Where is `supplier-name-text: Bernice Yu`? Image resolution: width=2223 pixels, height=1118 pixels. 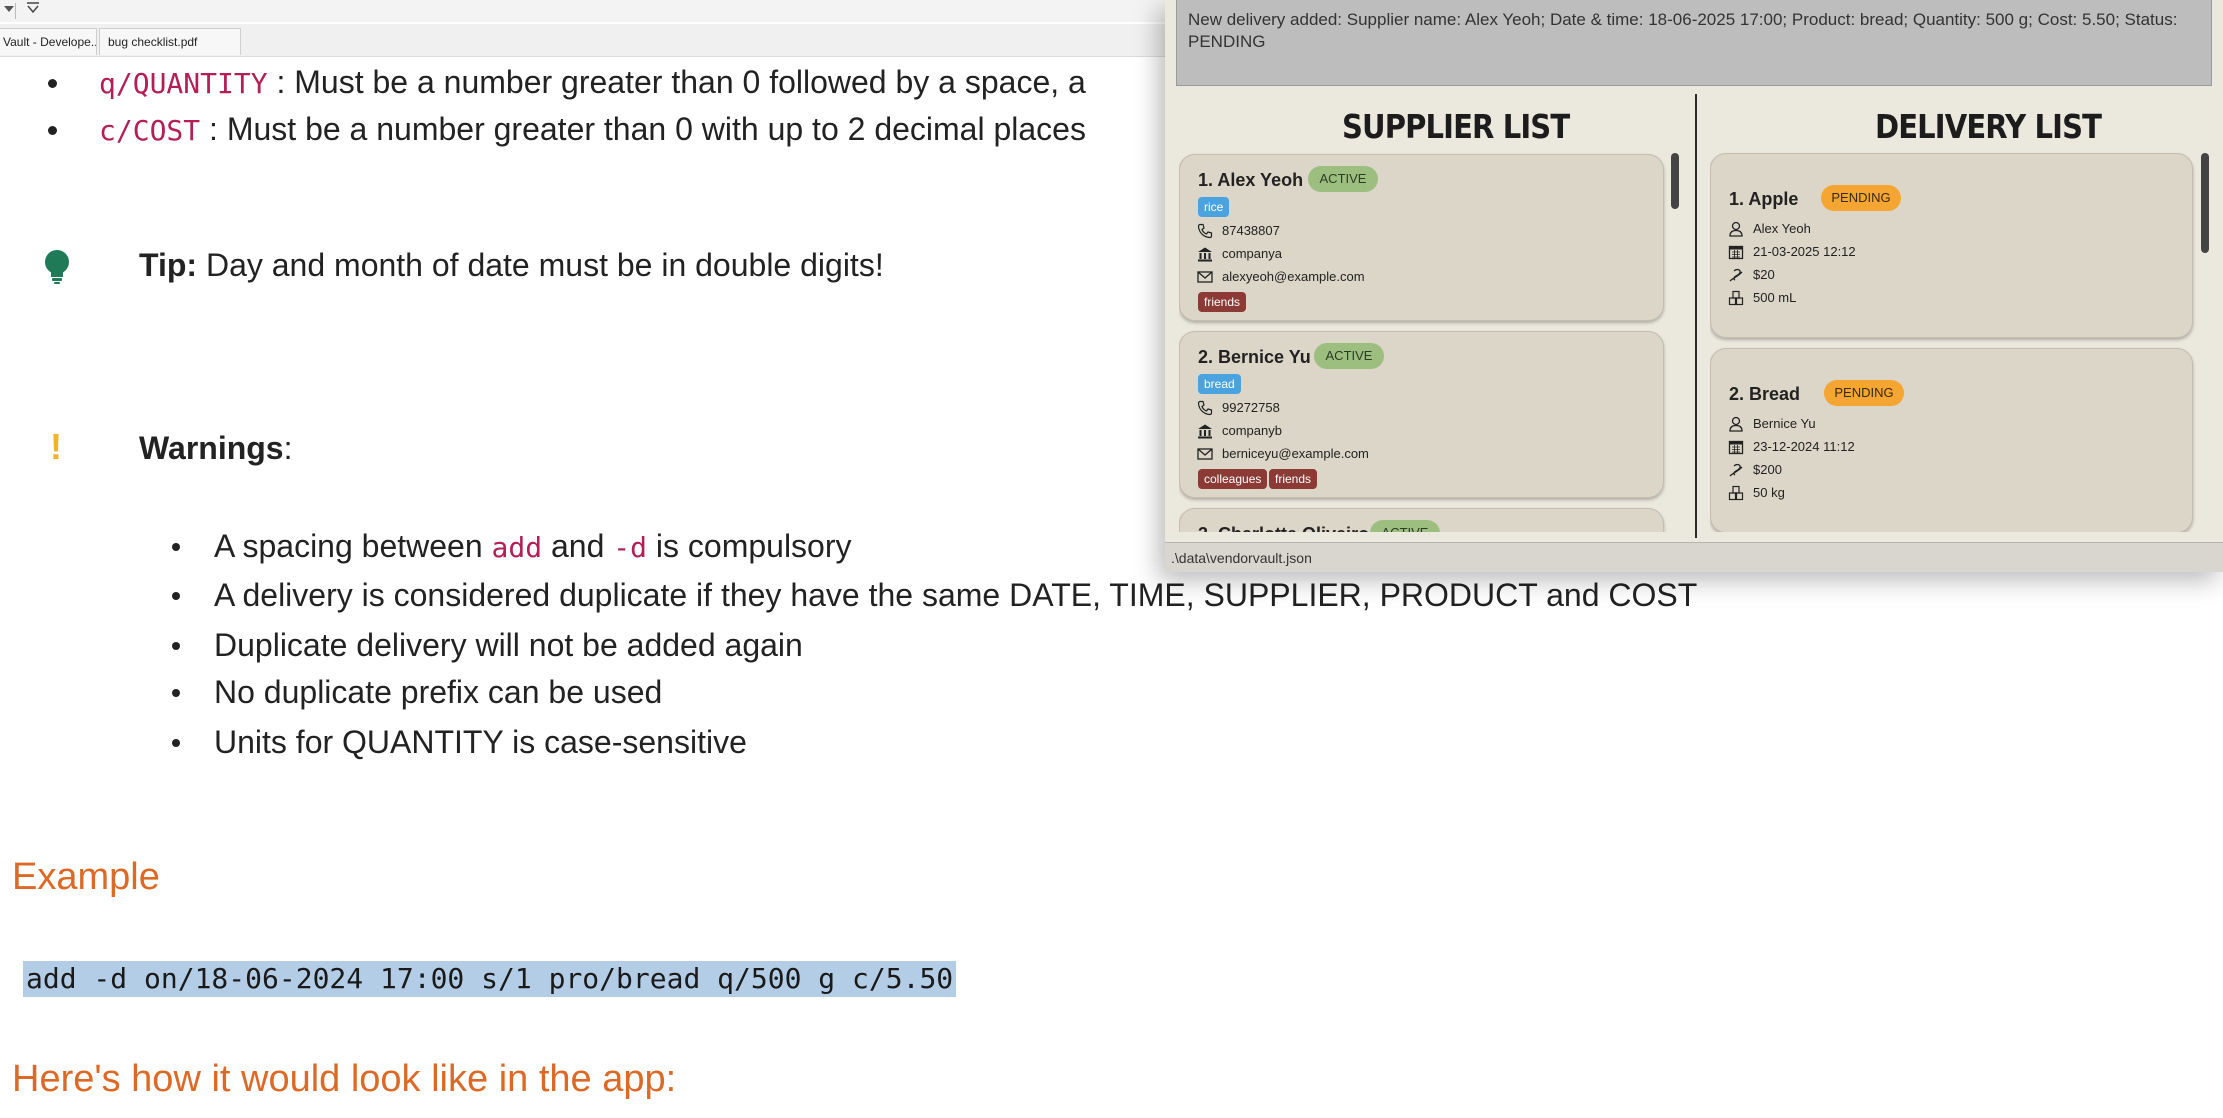
supplier-name-text: Bernice Yu is located at coordinates (1264, 357).